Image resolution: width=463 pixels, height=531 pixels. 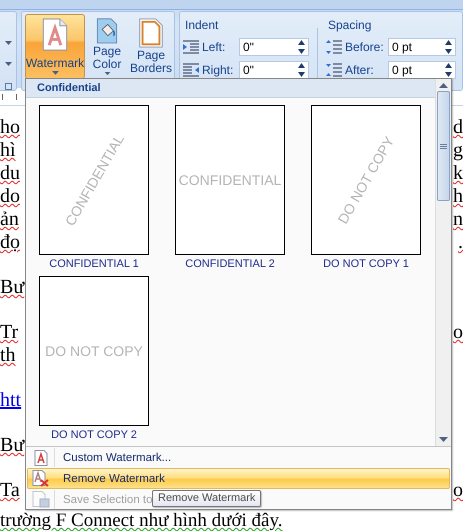 I want to click on field-label: Left:, so click(x=214, y=47).